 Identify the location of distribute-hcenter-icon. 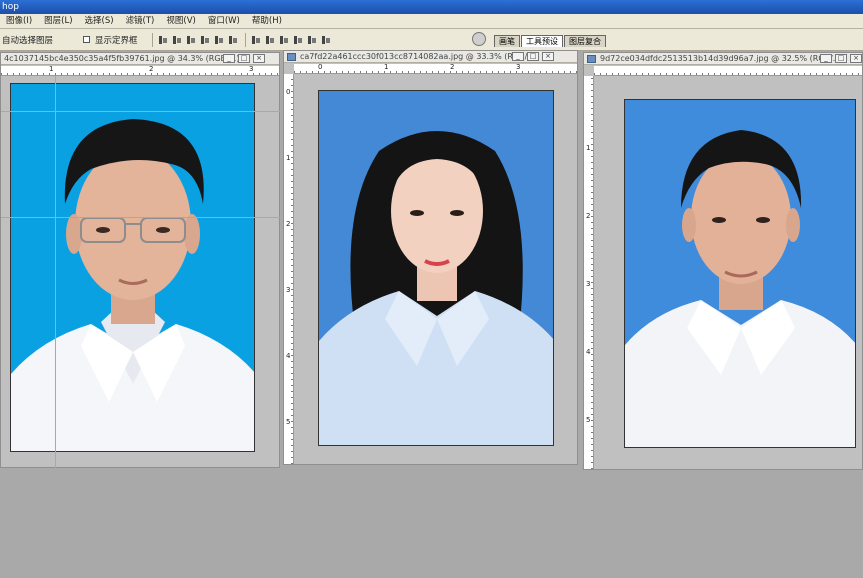
(312, 40).